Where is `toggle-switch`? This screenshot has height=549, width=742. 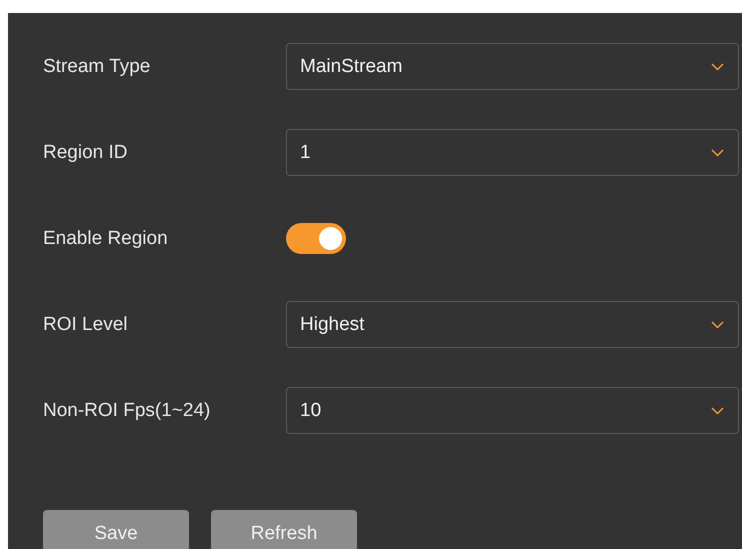 toggle-switch is located at coordinates (316, 238).